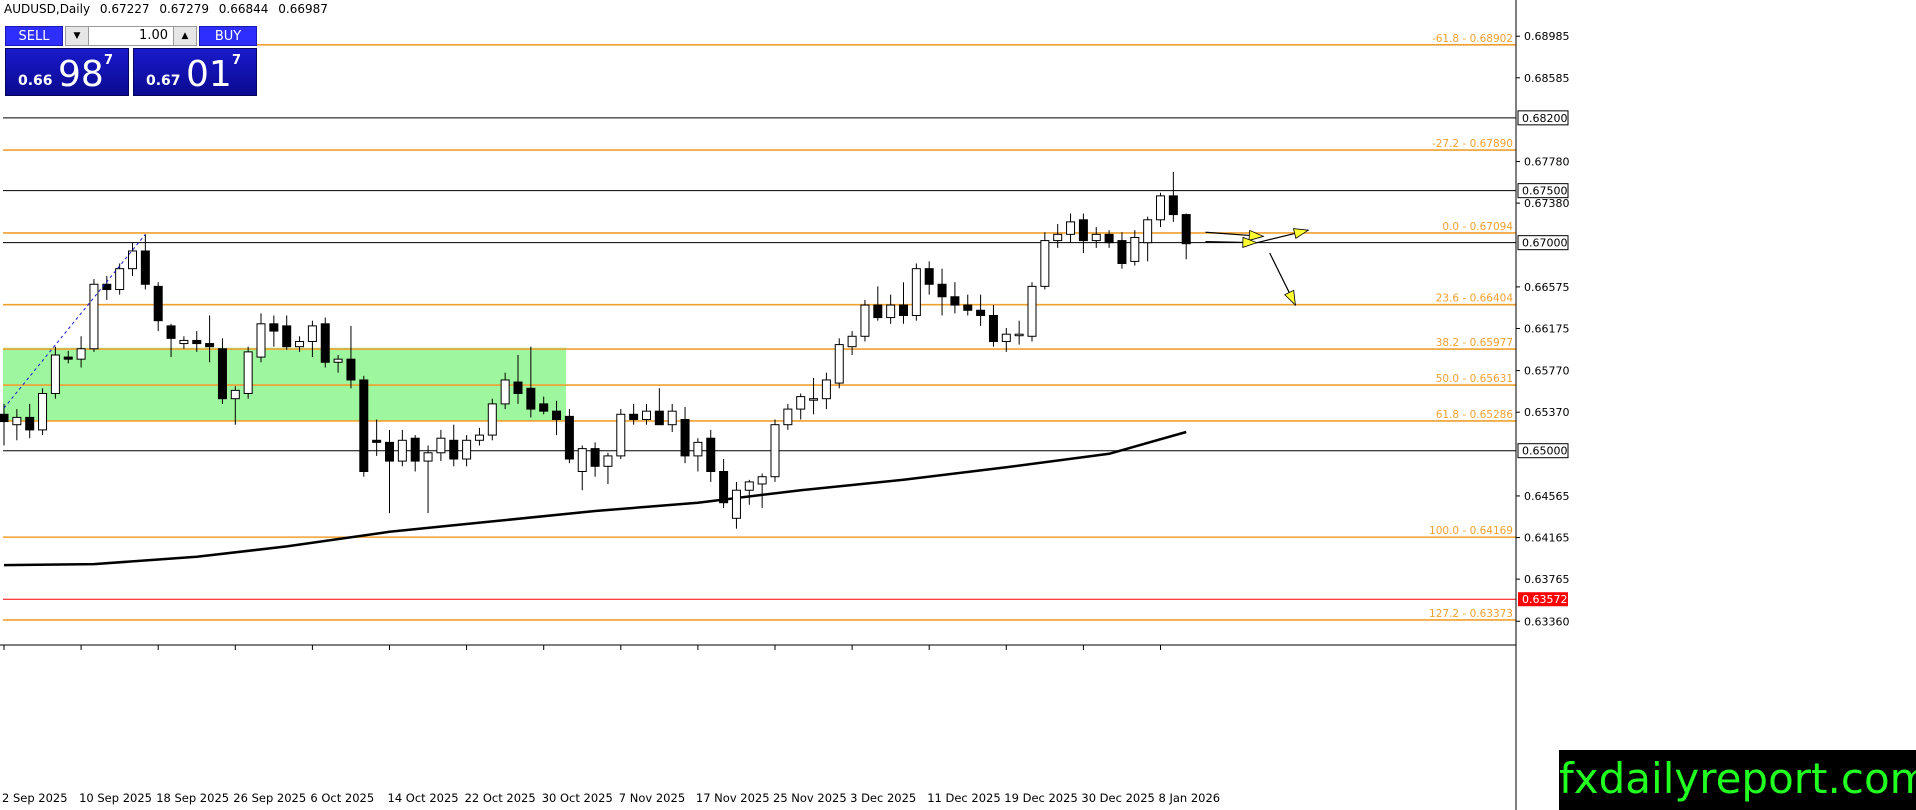  What do you see at coordinates (184, 9) in the screenshot?
I see `high-value: 0.67279` at bounding box center [184, 9].